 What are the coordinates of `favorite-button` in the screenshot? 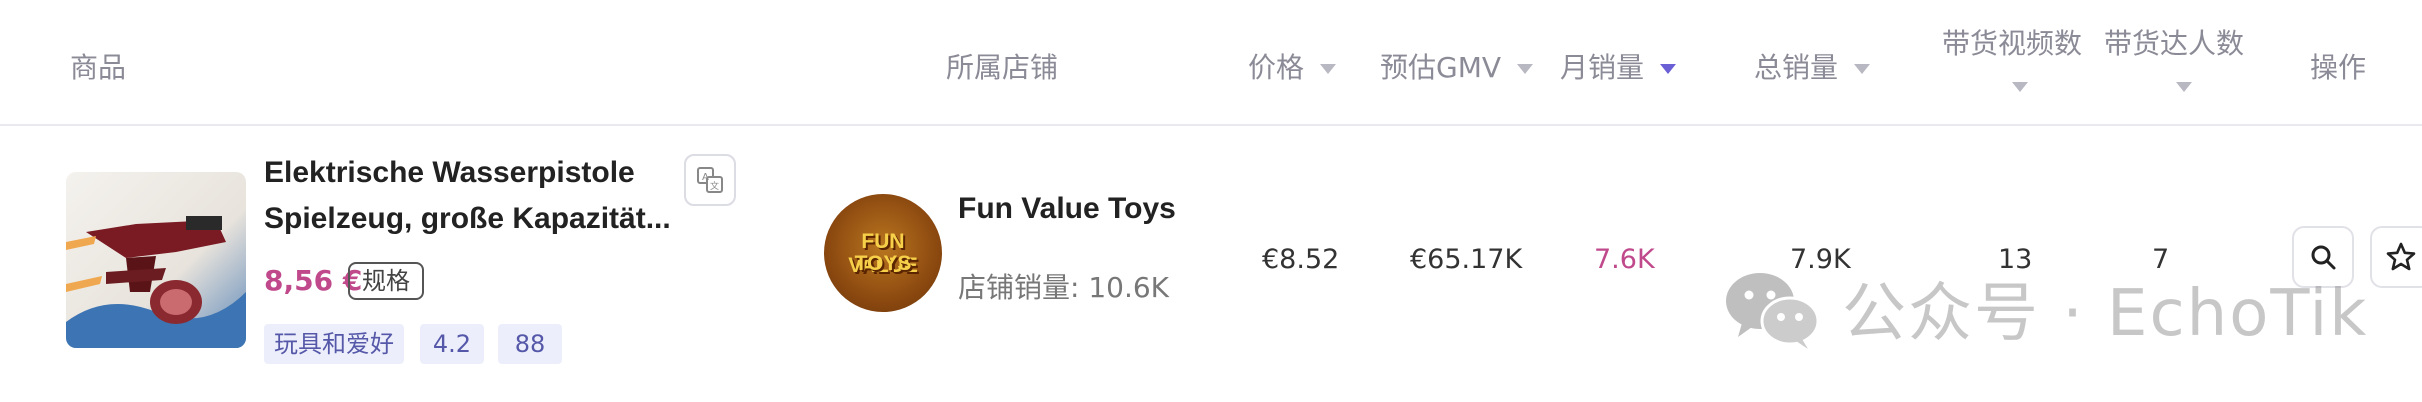 It's located at (2396, 257).